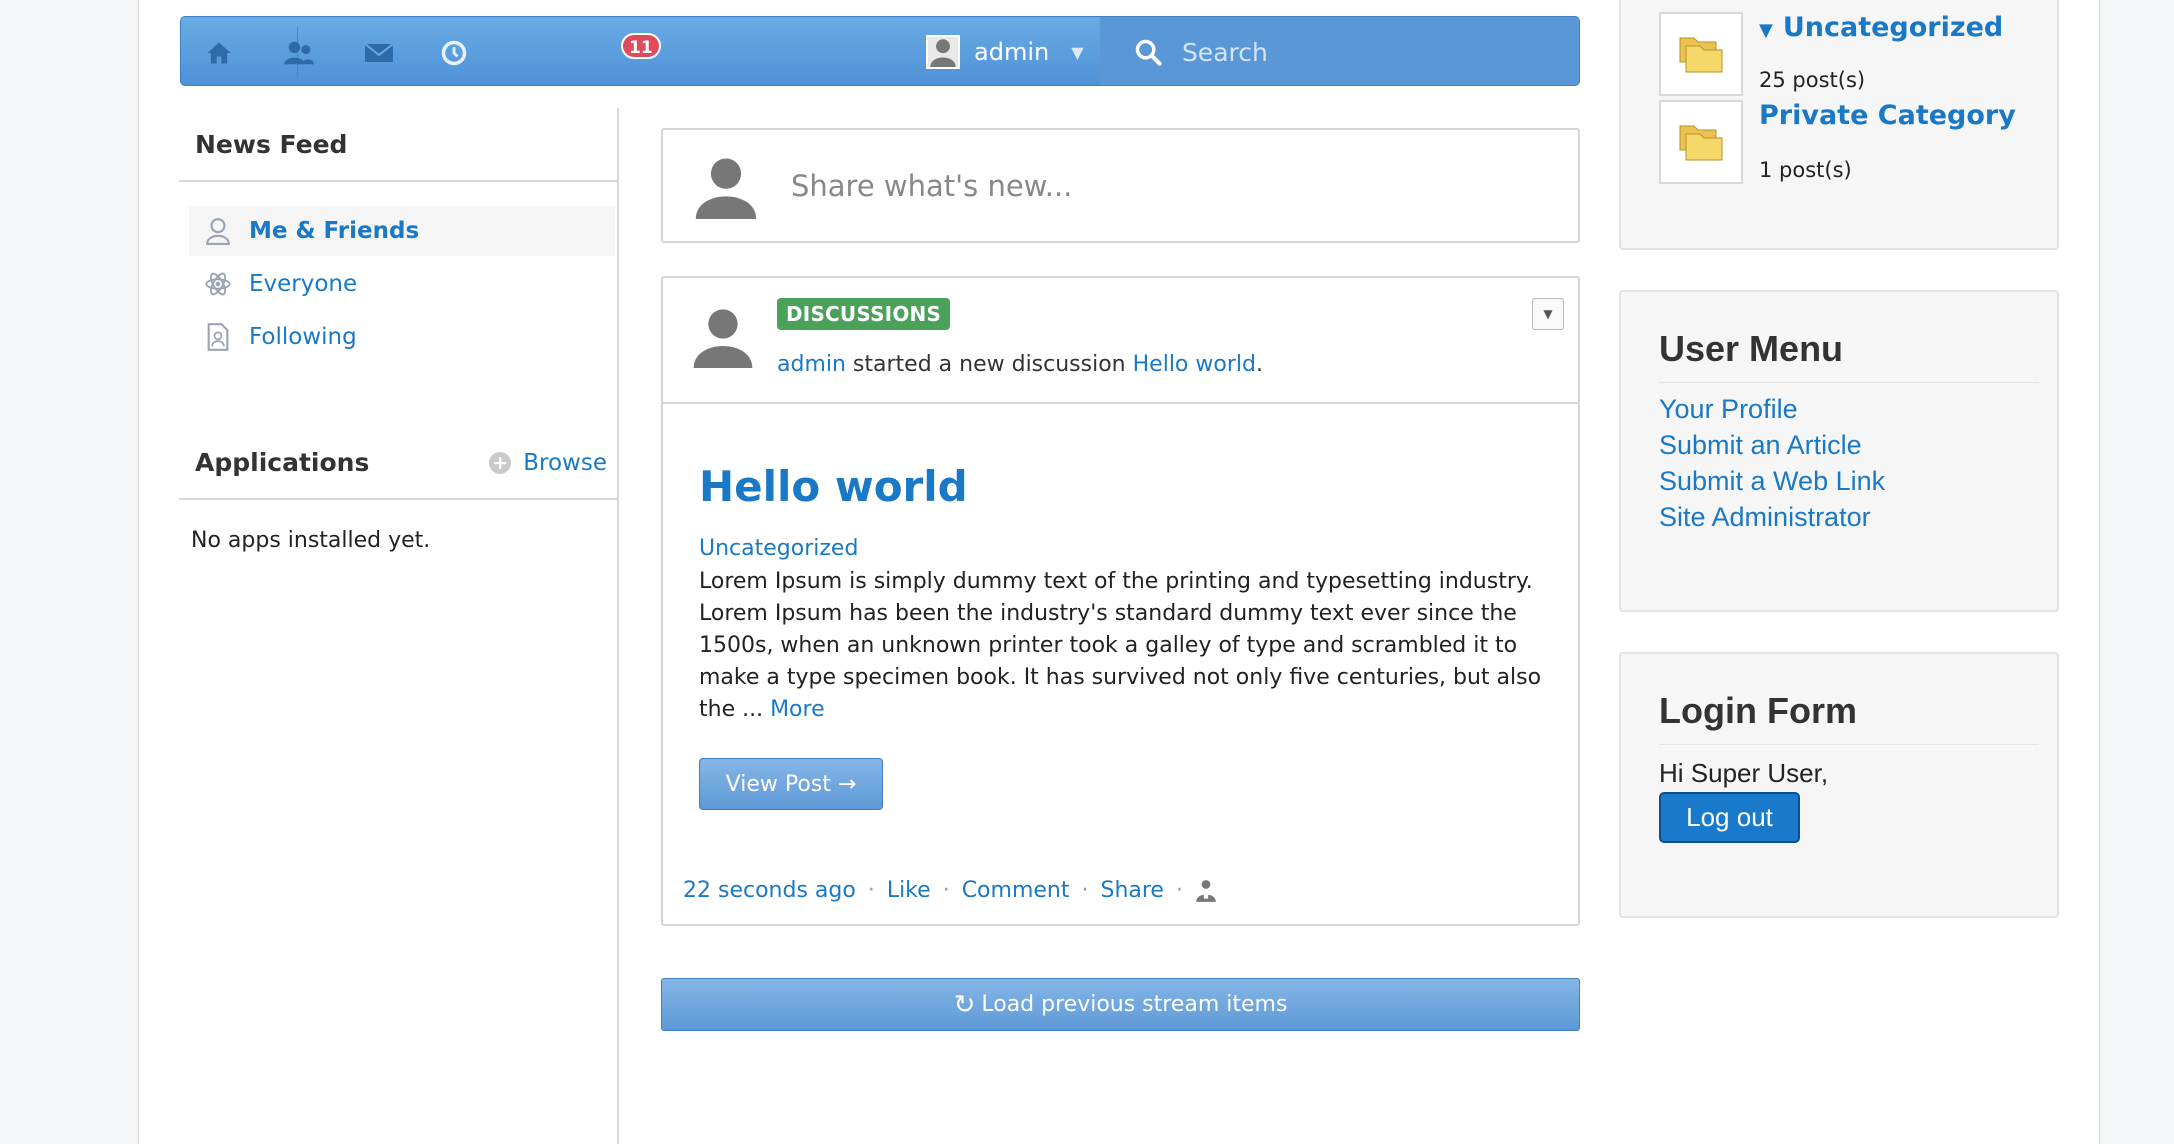  Describe the element at coordinates (1805, 170) in the screenshot. I see `category-post-count: 1 post(s)` at that location.